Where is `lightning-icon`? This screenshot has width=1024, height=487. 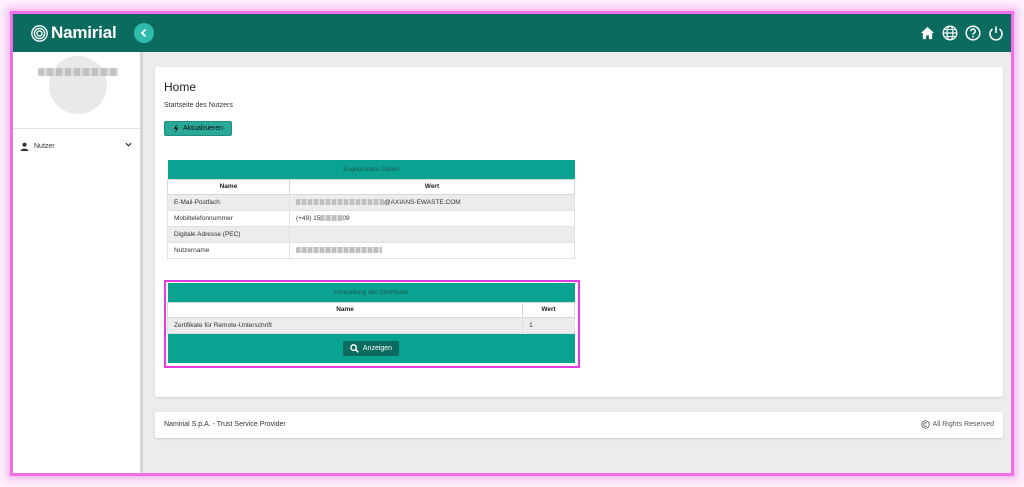
lightning-icon is located at coordinates (176, 128).